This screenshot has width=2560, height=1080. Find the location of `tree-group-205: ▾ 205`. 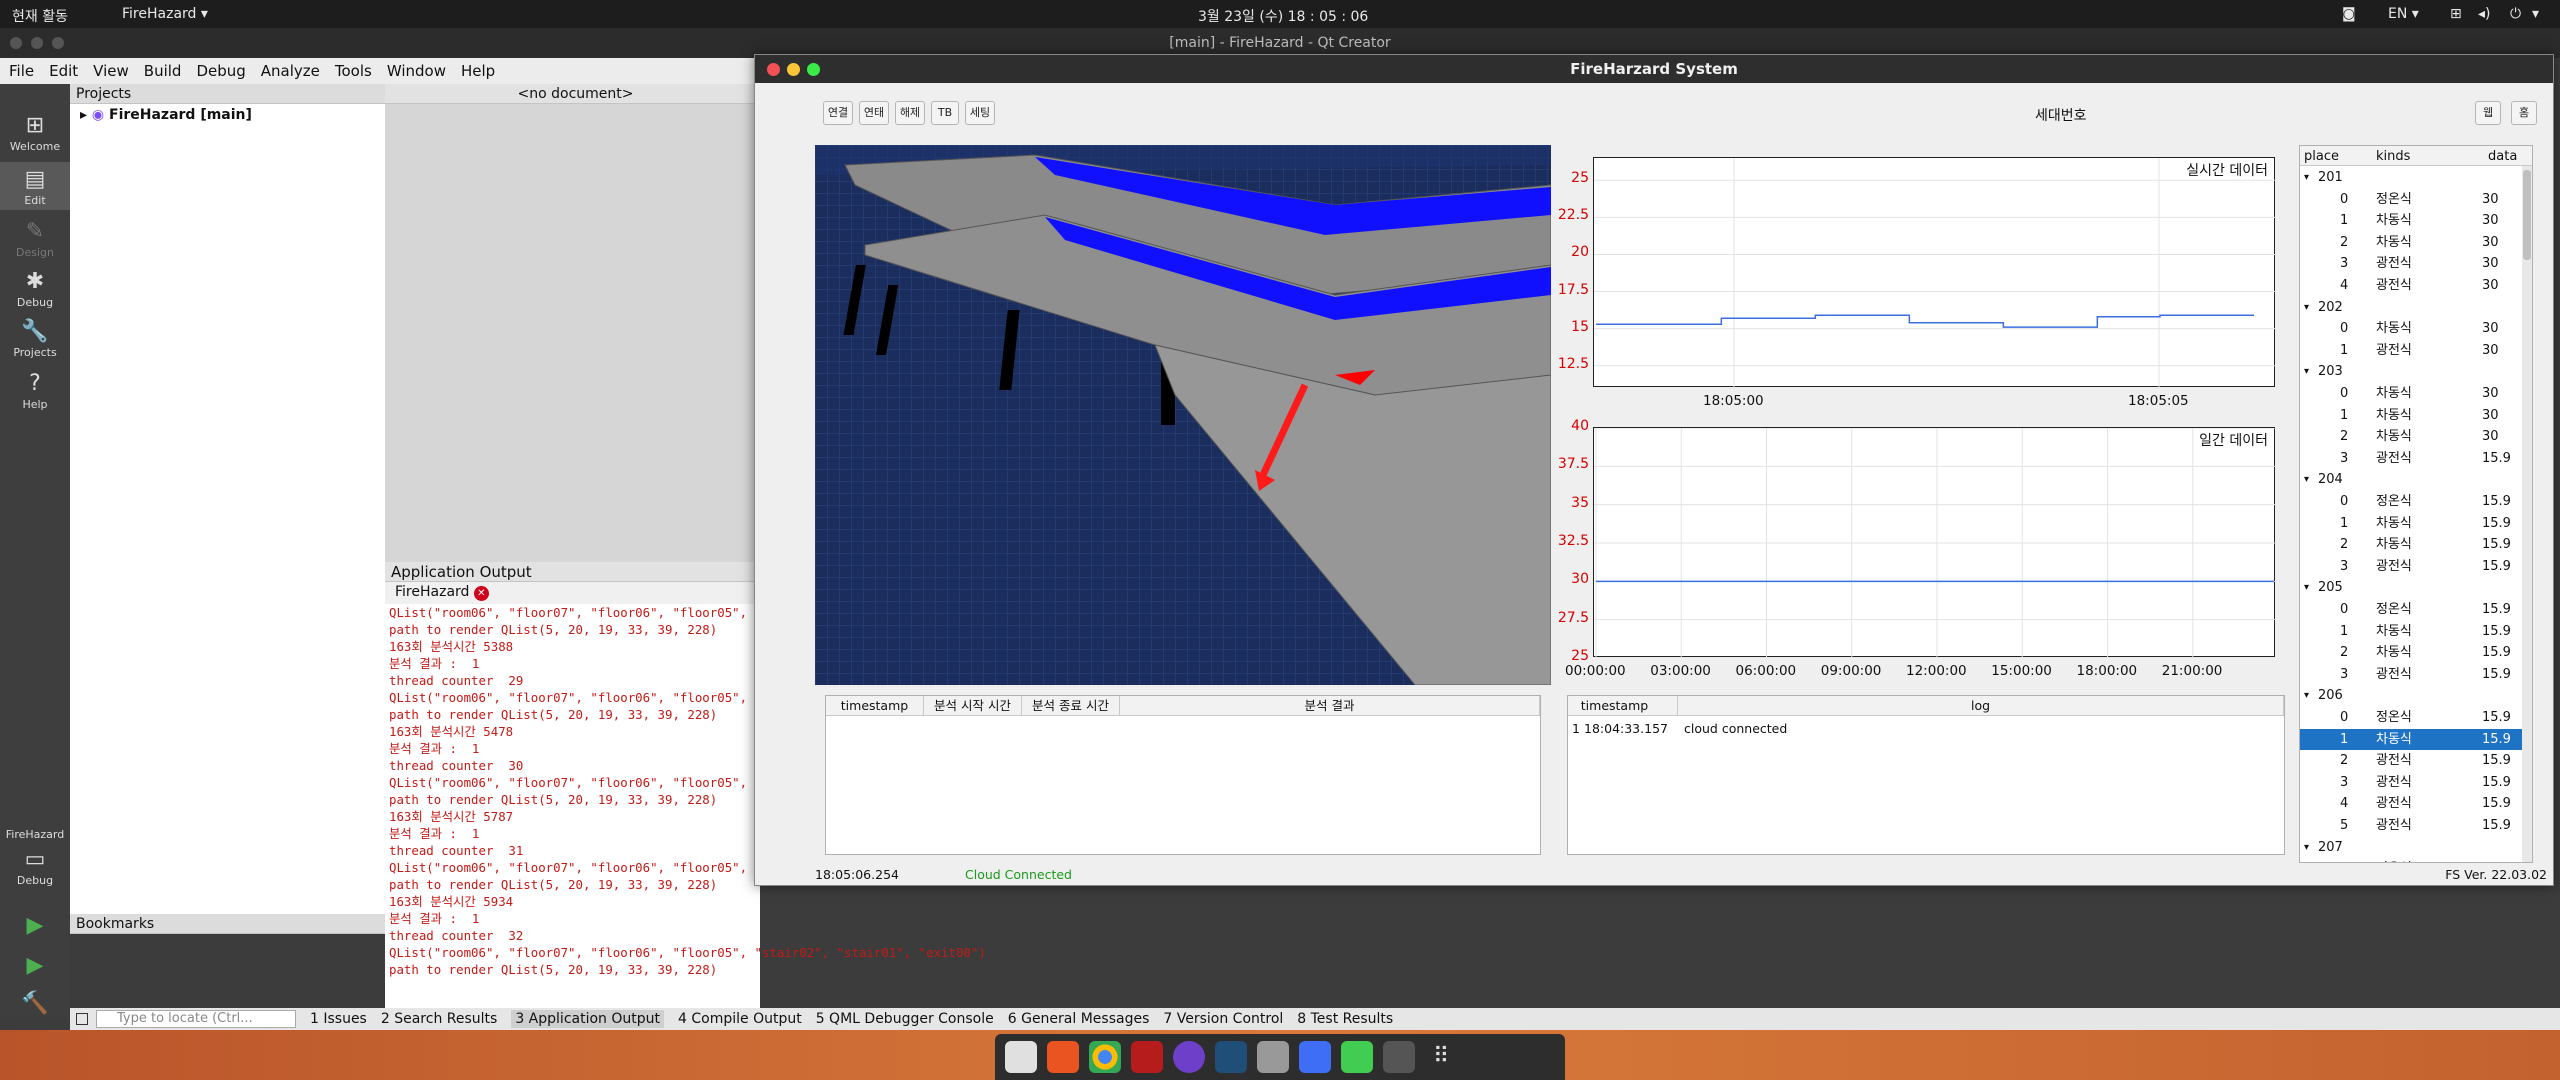

tree-group-205: ▾ 205 is located at coordinates (2416, 588).